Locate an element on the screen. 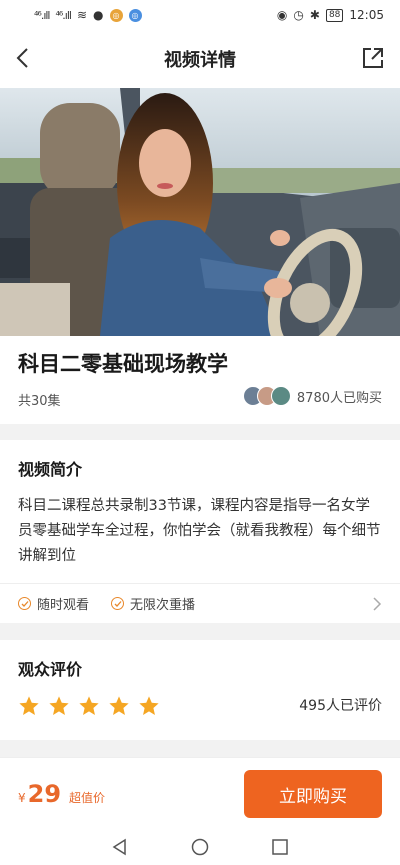 The width and height of the screenshot is (400, 865). system-nav-bar is located at coordinates (200, 847).